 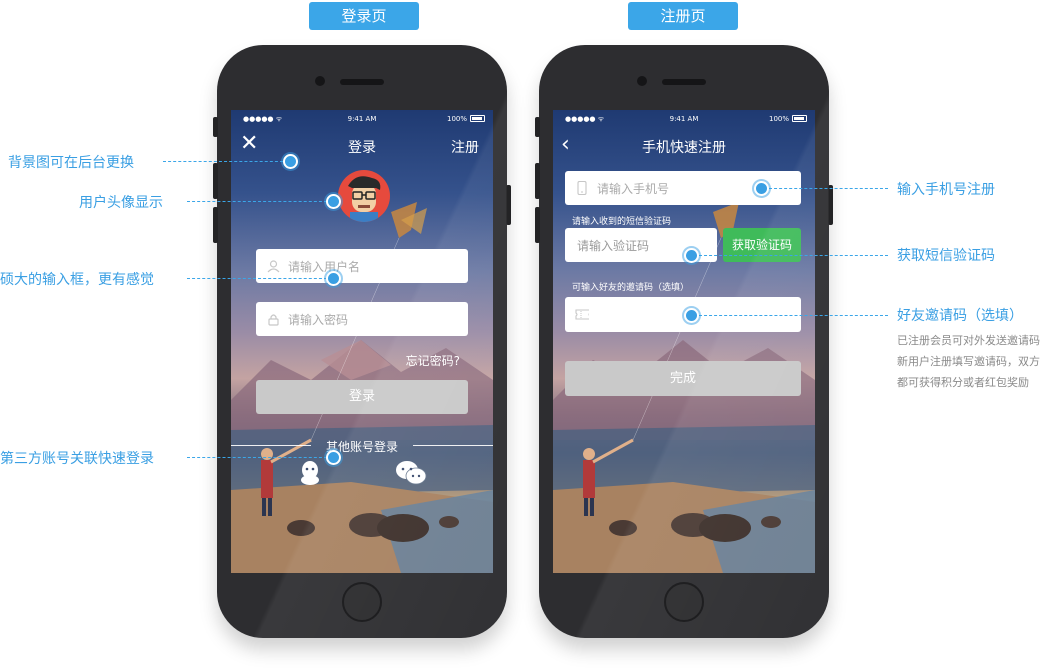 What do you see at coordinates (453, 445) in the screenshot?
I see `divider-right` at bounding box center [453, 445].